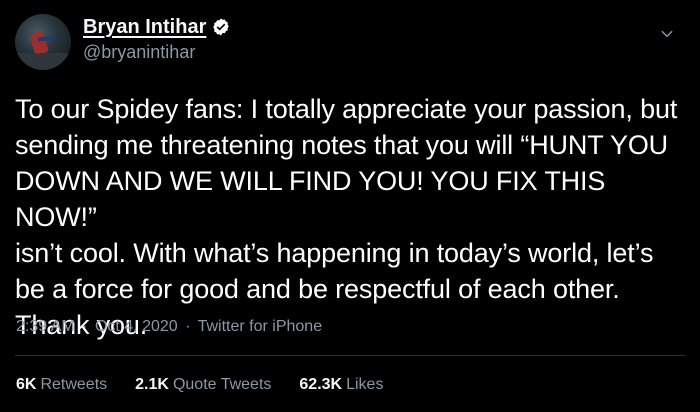 The image size is (700, 412). I want to click on quote-tweets-count: 2.1K, so click(152, 384).